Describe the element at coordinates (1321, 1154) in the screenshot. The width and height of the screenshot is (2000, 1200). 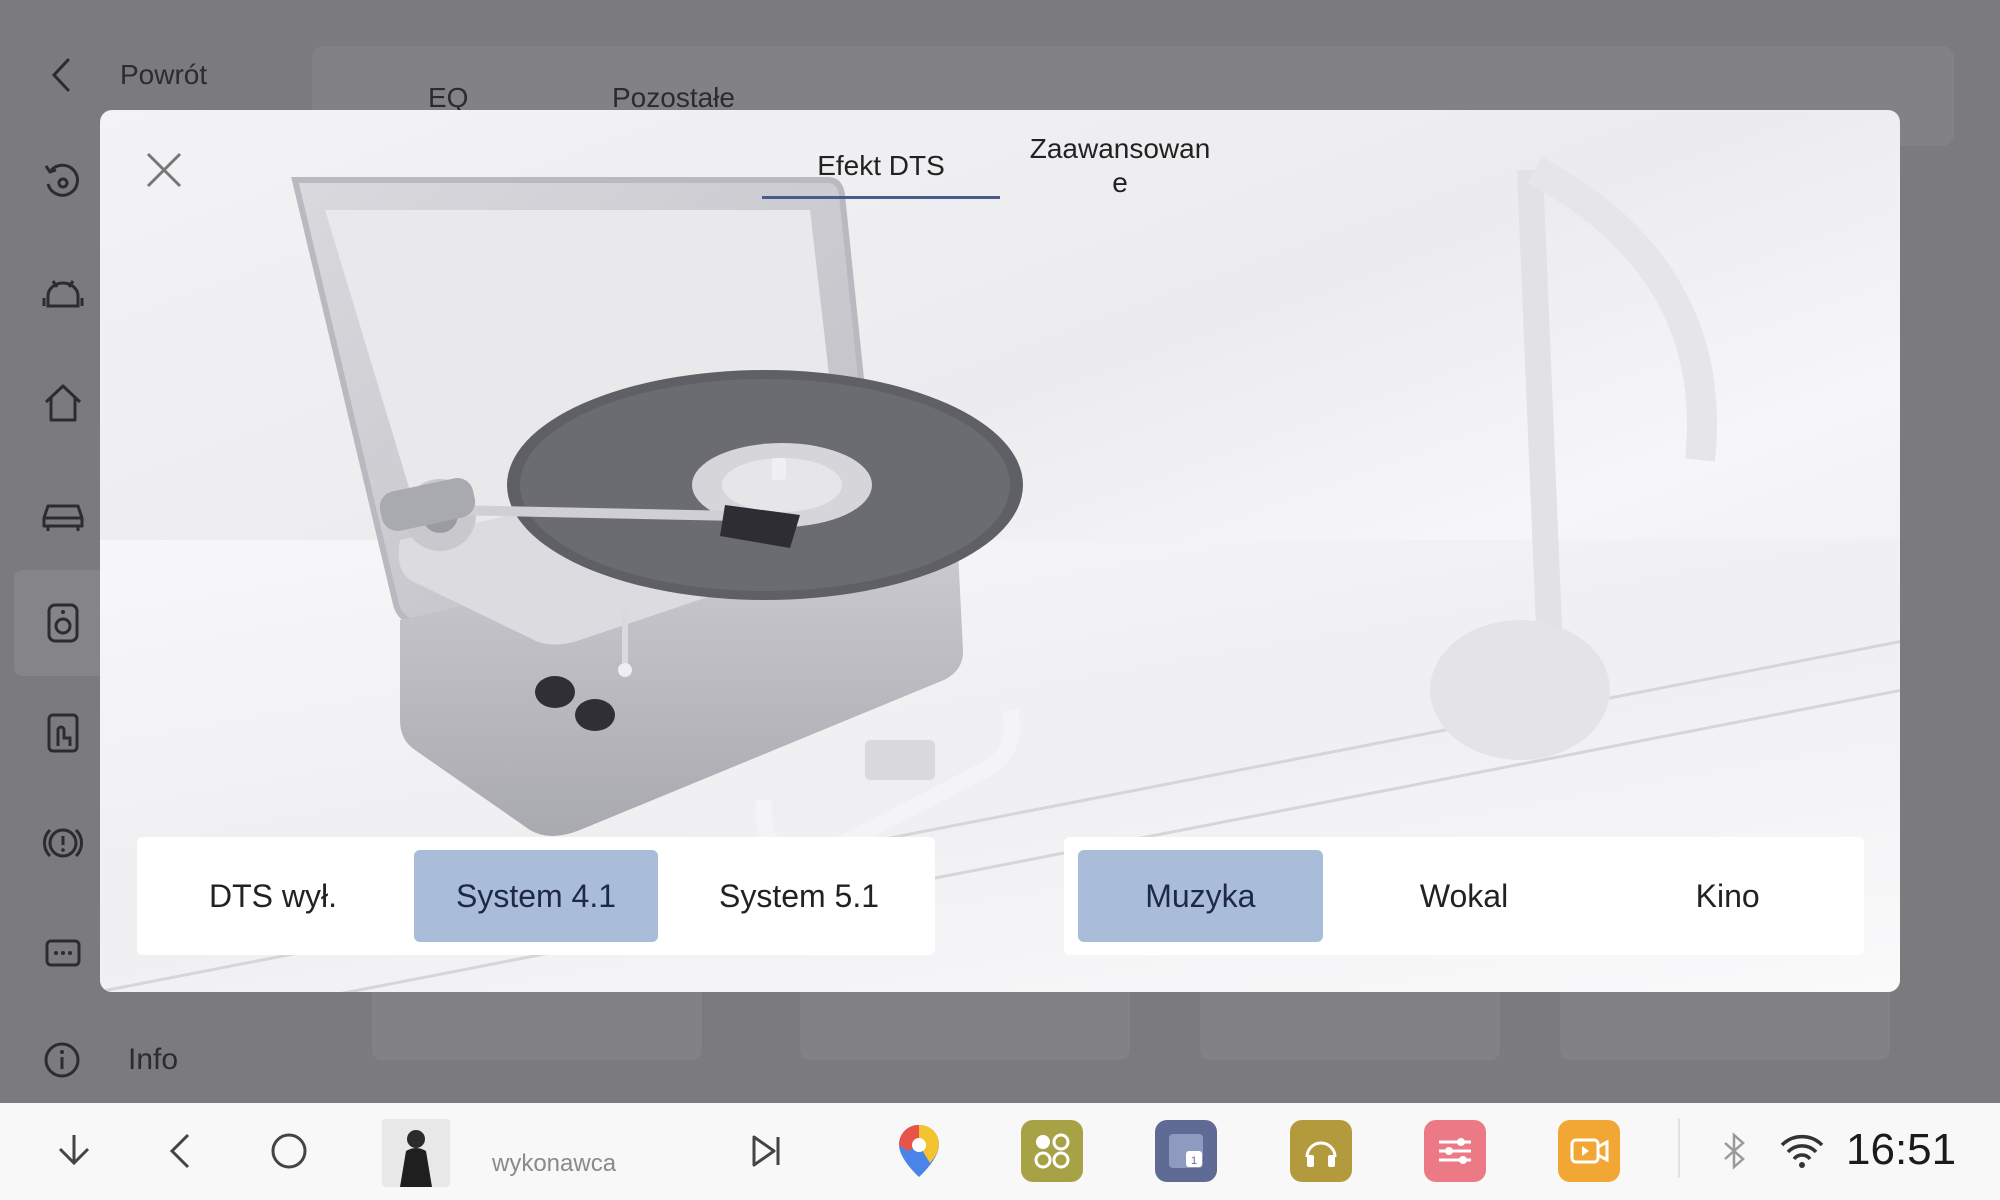
I see `music-app-icon` at that location.